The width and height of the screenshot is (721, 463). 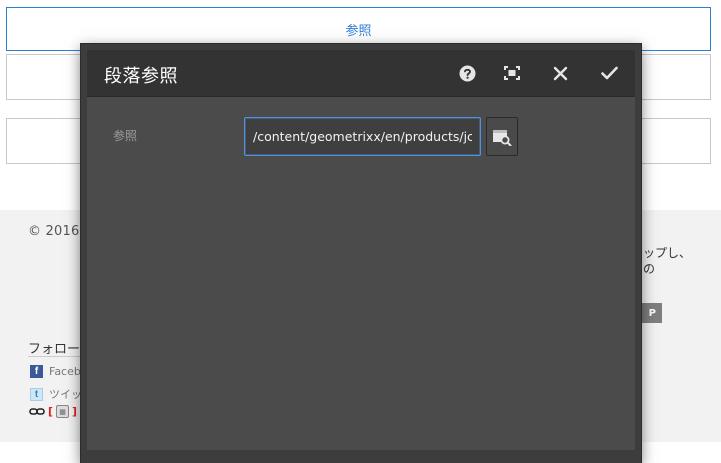 I want to click on twitter-icon: t, so click(x=36, y=394).